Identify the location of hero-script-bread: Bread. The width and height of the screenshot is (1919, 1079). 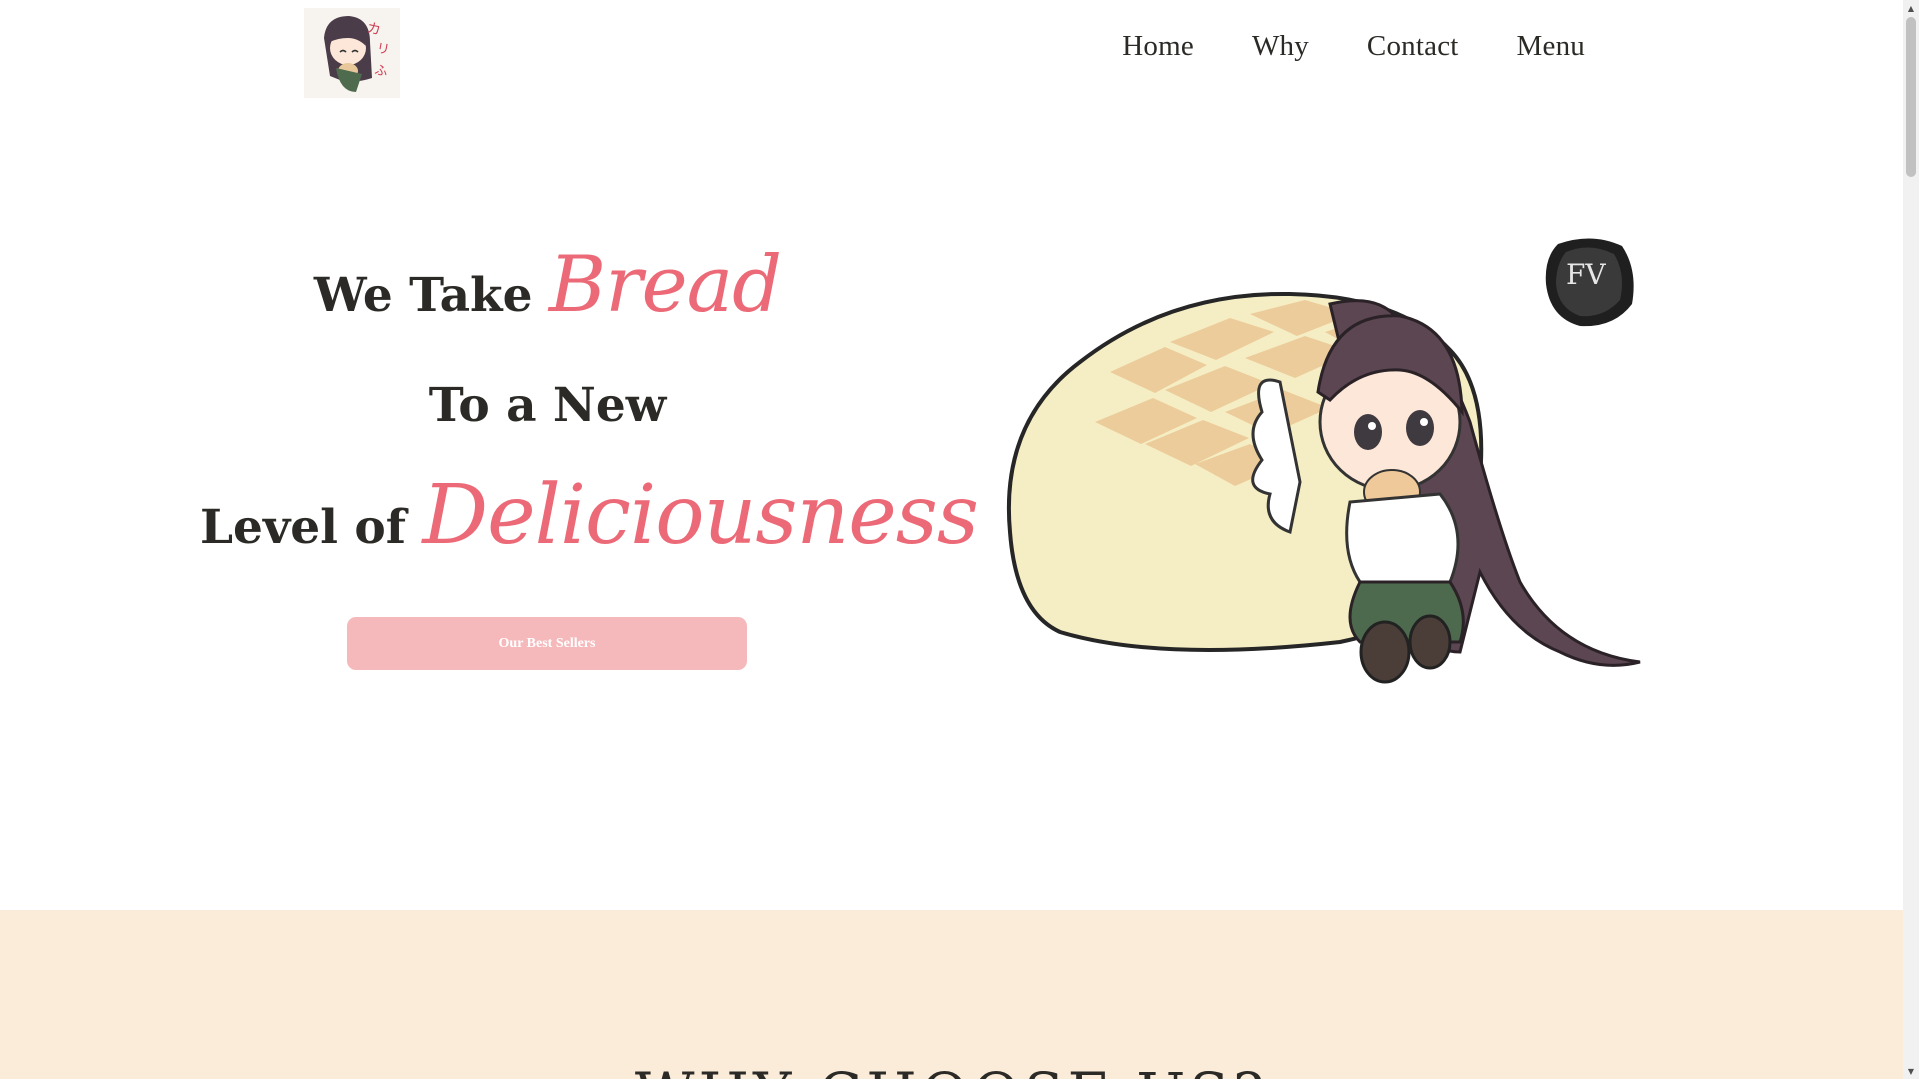
(665, 285).